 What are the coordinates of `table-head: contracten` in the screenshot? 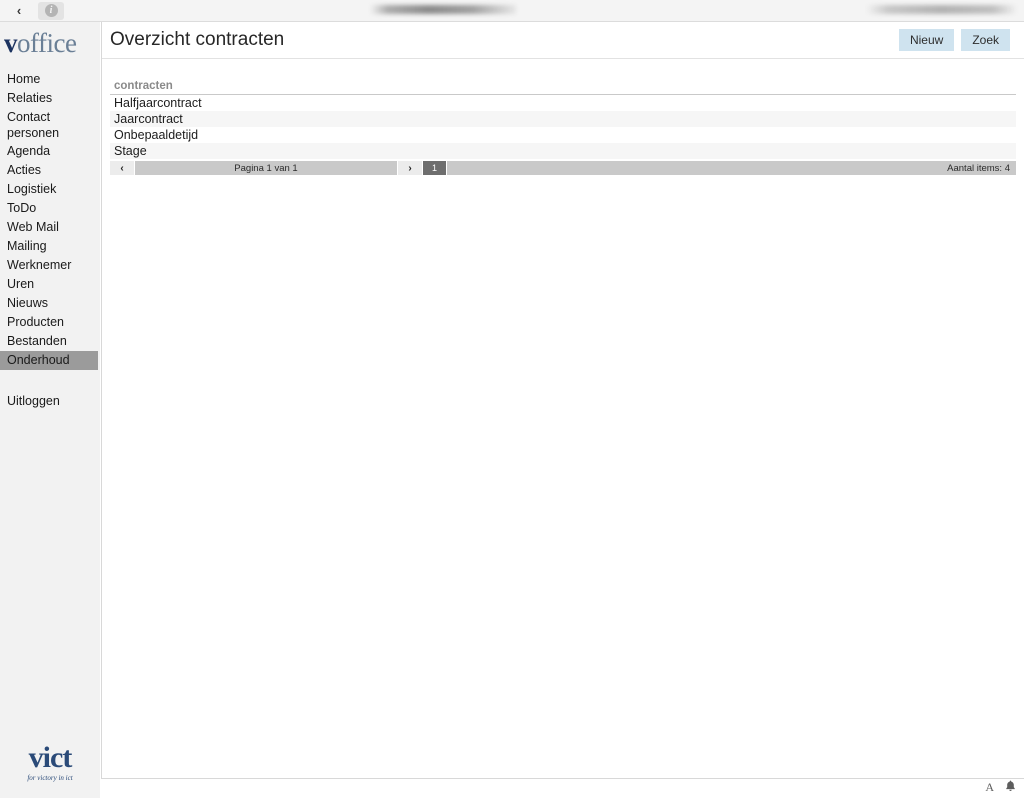 It's located at (563, 87).